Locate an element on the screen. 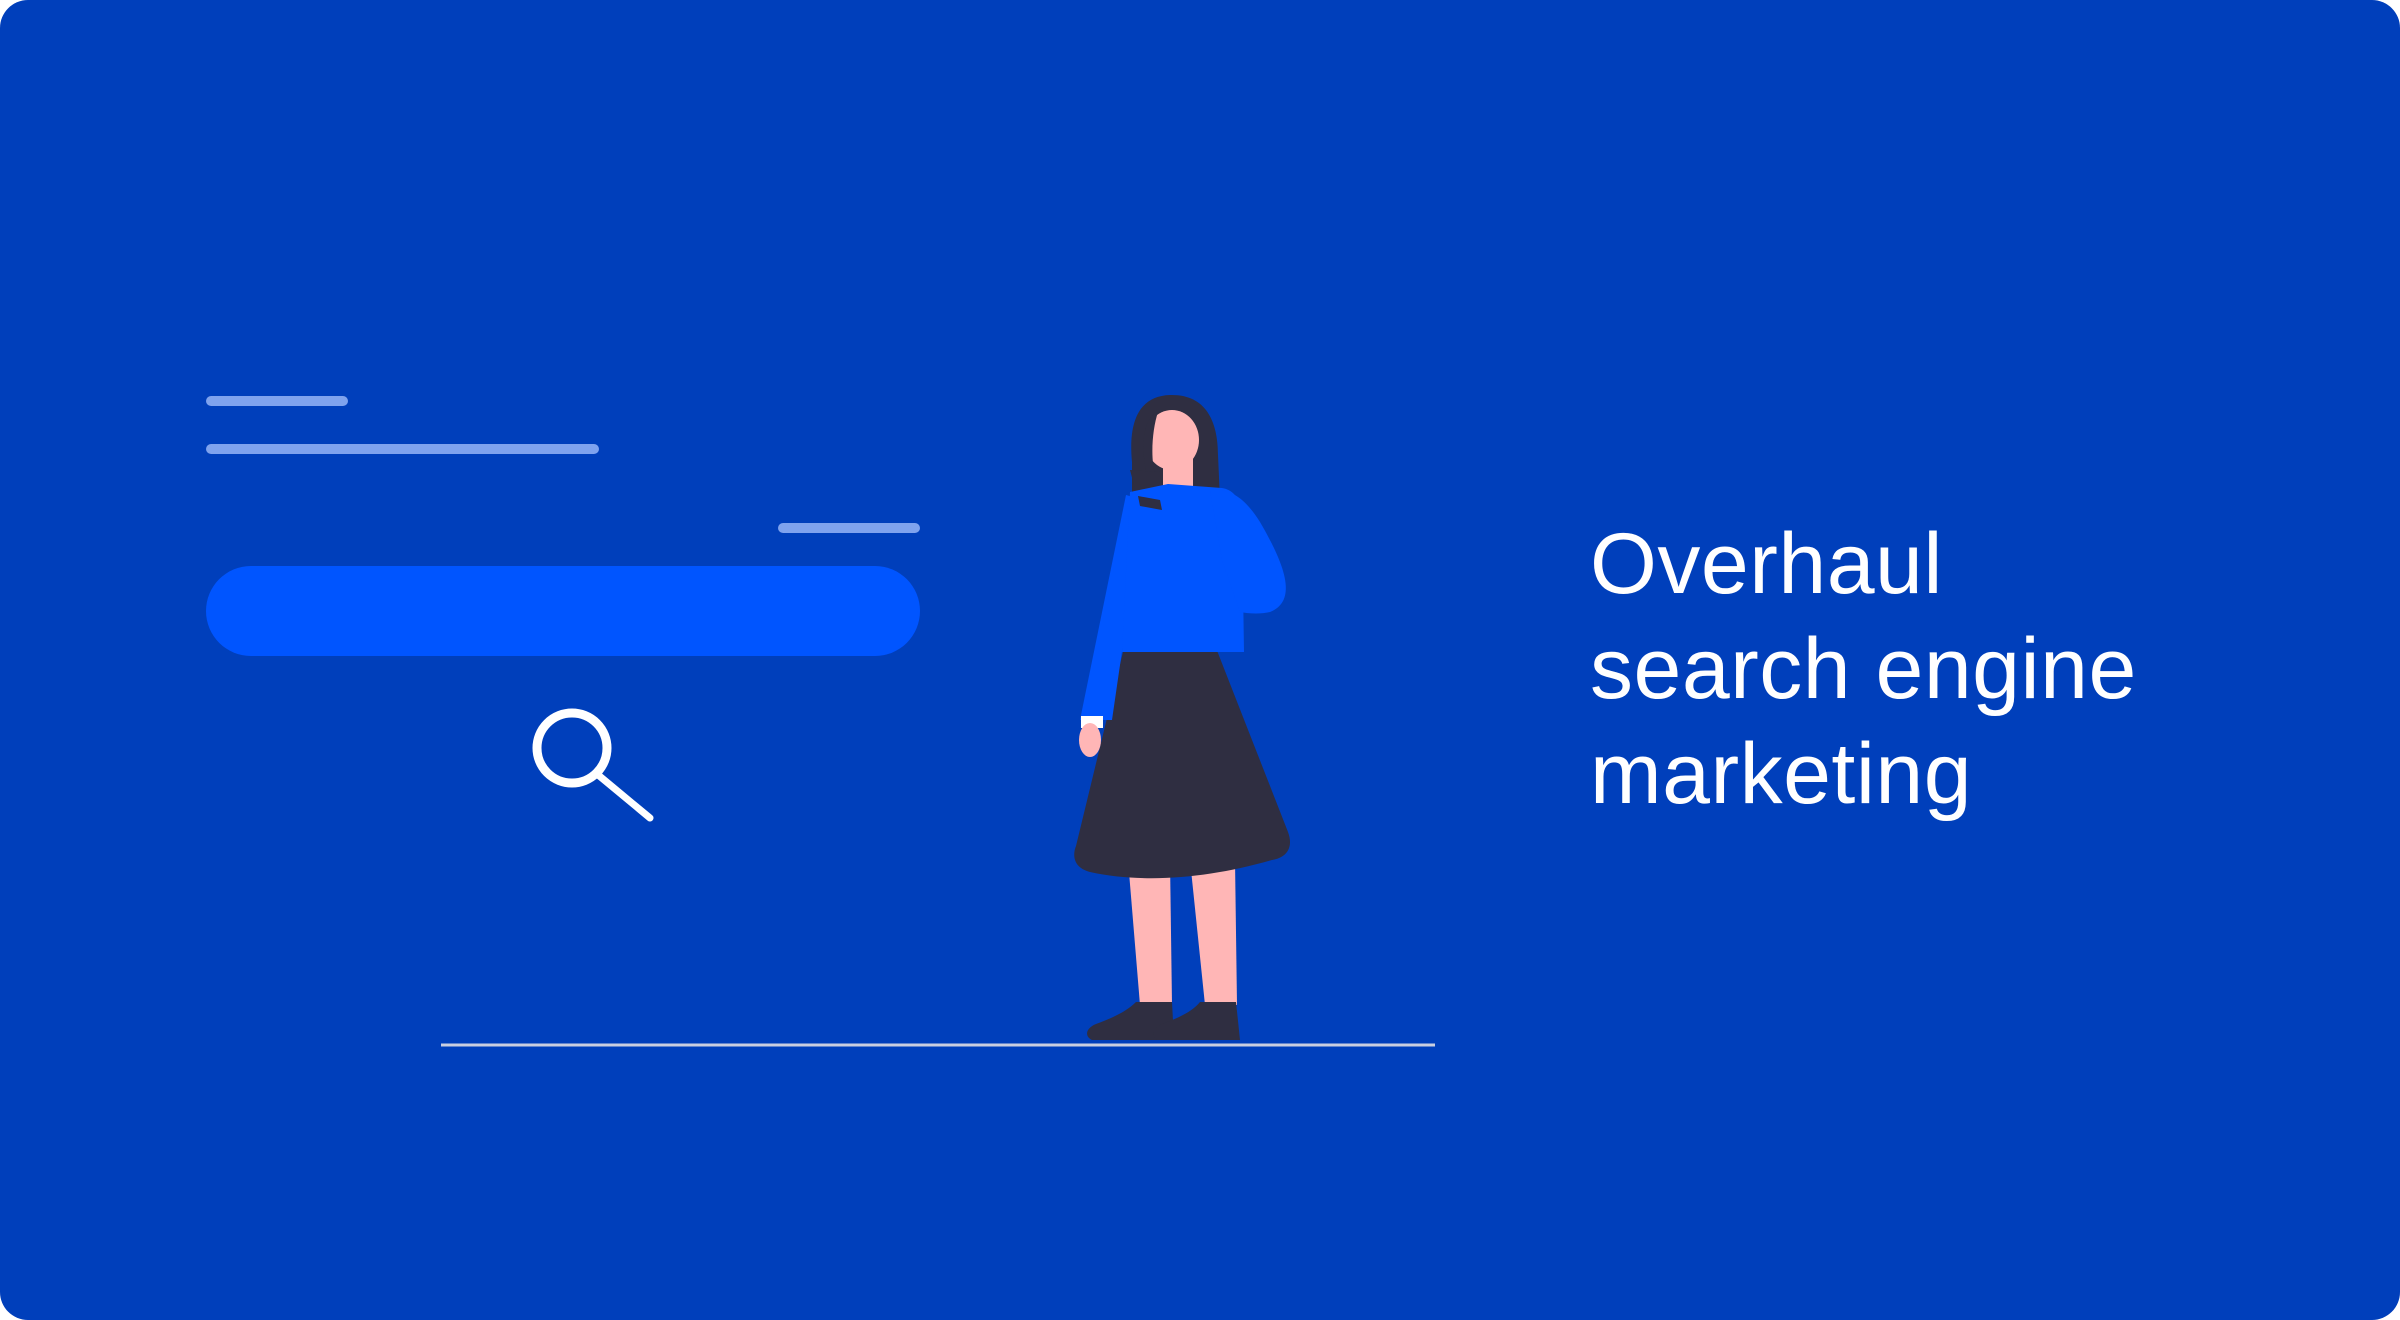  headline-line-2: search engine is located at coordinates (1863, 669).